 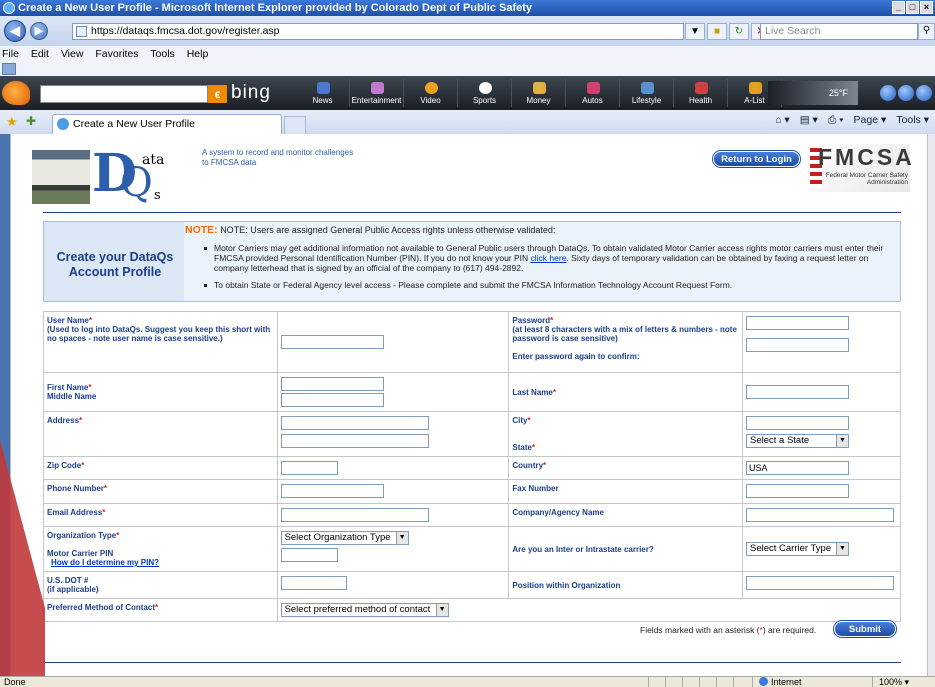 I want to click on add-favorite-icon: ✚, so click(x=31, y=121).